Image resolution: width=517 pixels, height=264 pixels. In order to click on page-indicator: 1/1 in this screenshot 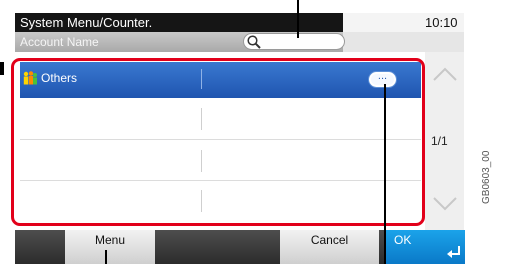, I will do `click(439, 141)`.